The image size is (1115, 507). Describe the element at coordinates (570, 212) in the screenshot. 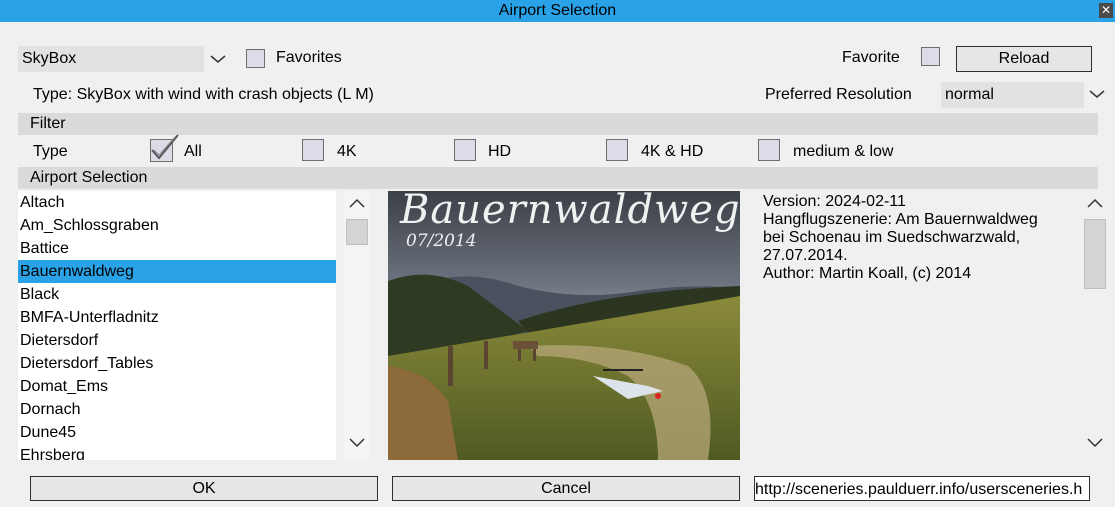

I see `preview-title: Bauernwaldweg` at that location.